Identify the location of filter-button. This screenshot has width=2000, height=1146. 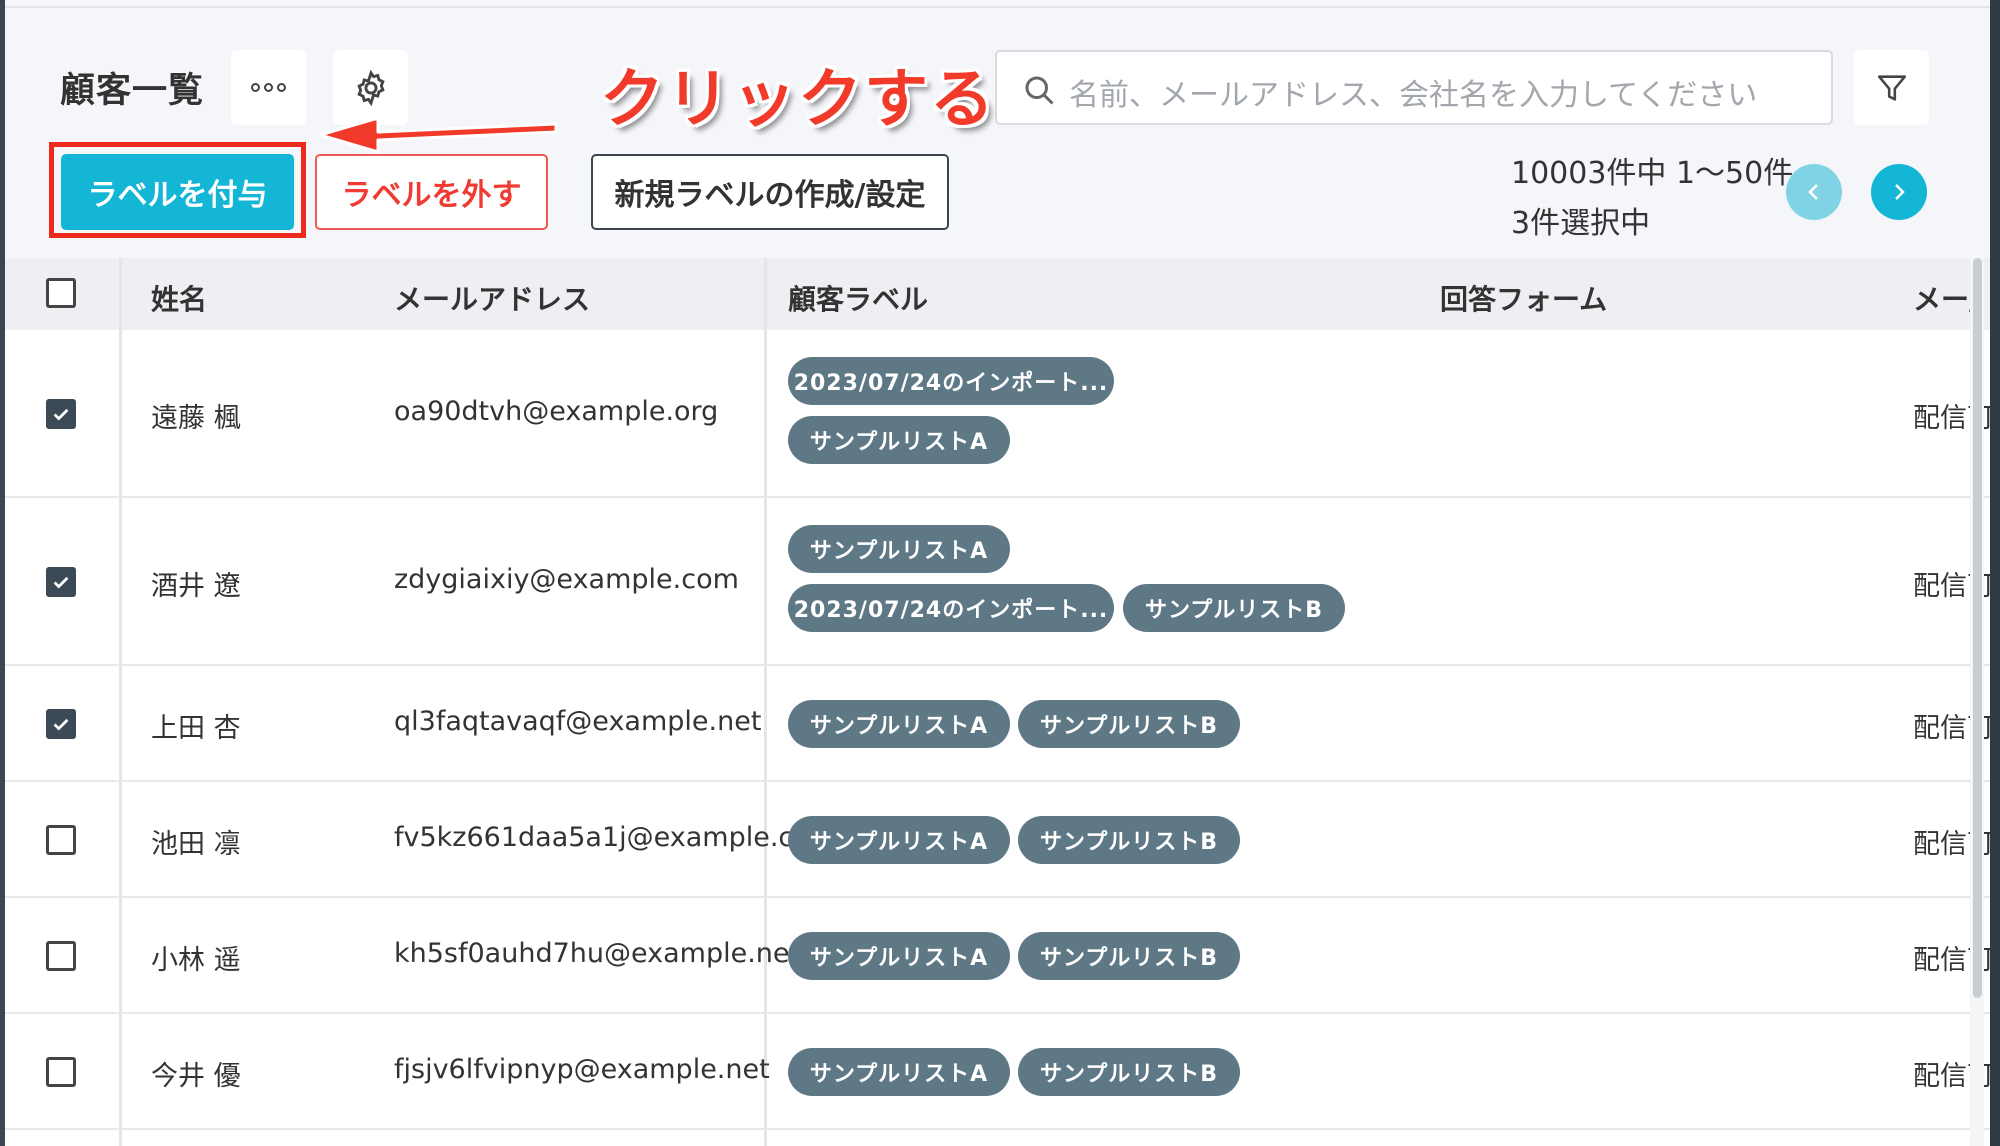
(1891, 87).